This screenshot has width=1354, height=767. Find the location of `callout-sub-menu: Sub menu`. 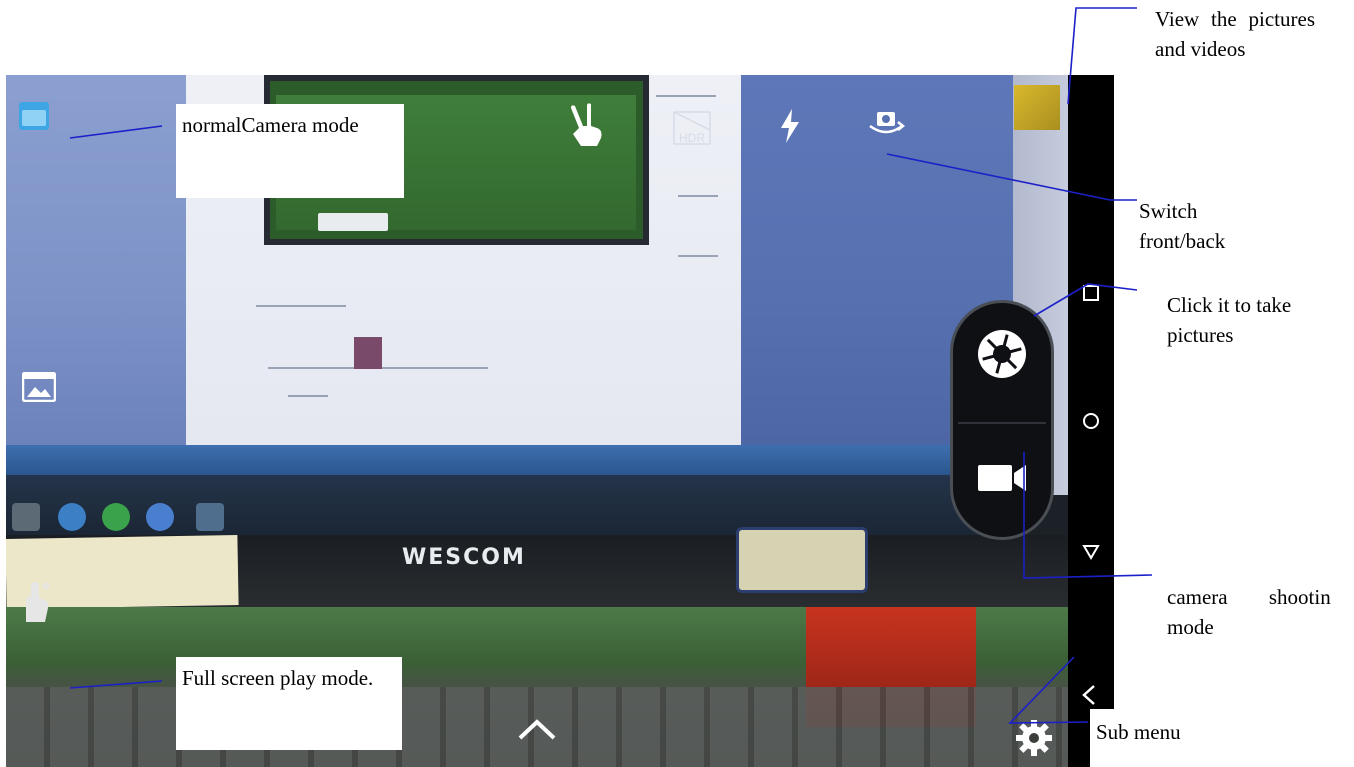

callout-sub-menu: Sub menu is located at coordinates (1153, 738).